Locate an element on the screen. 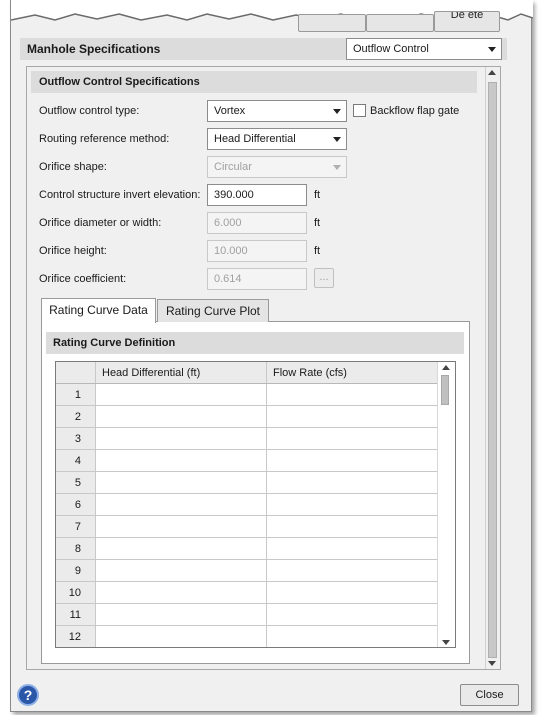 This screenshot has width=545, height=715. table-row: 10 is located at coordinates (247, 592).